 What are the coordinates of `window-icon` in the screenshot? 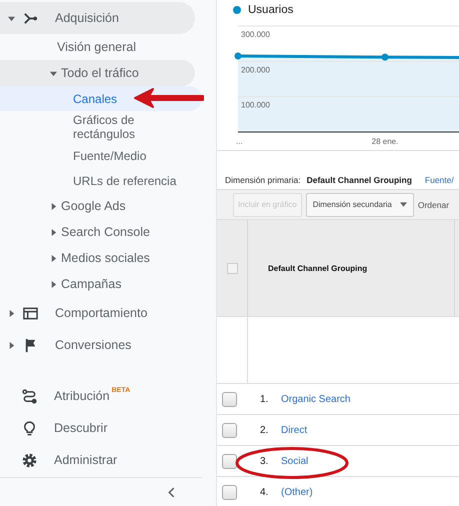 It's located at (30, 313).